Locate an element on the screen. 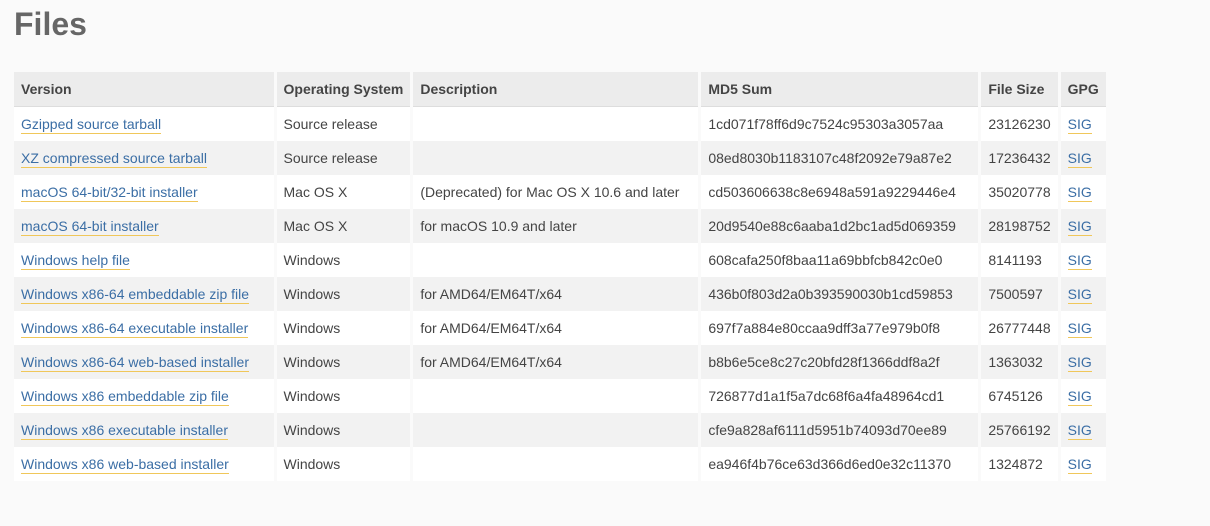 Image resolution: width=1210 pixels, height=526 pixels. version-cell: Windows x86 embeddable zip file is located at coordinates (145, 396).